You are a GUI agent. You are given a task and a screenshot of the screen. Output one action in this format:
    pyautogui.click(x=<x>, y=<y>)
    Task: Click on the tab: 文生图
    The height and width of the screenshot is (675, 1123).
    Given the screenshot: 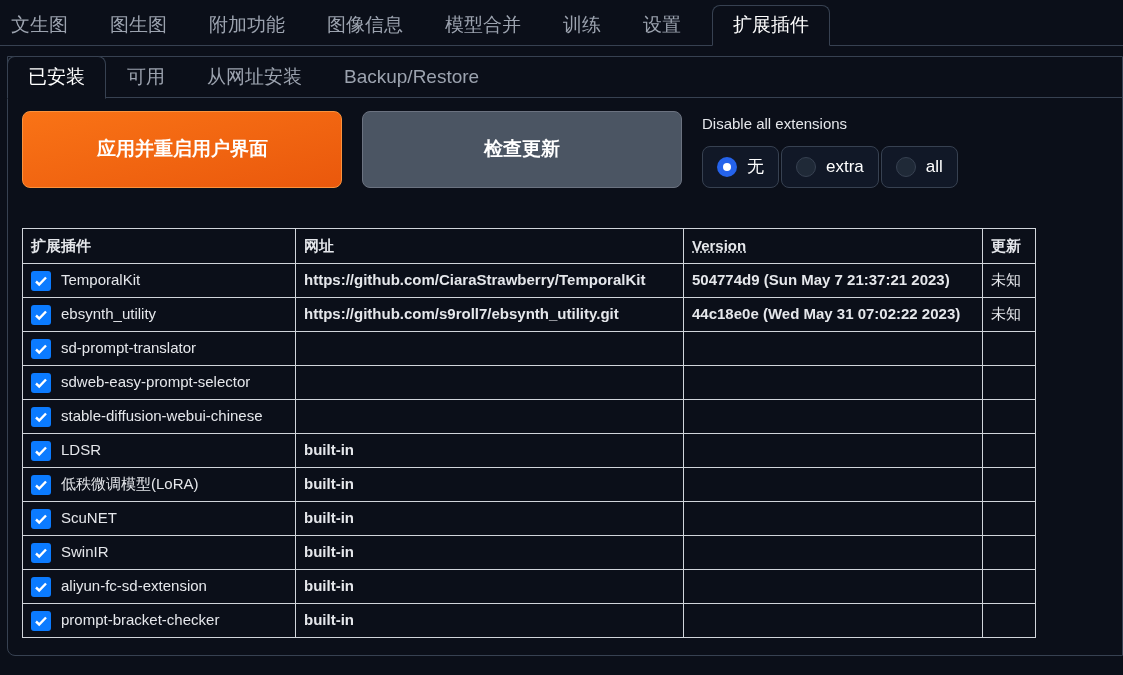 What is the action you would take?
    pyautogui.click(x=39, y=25)
    